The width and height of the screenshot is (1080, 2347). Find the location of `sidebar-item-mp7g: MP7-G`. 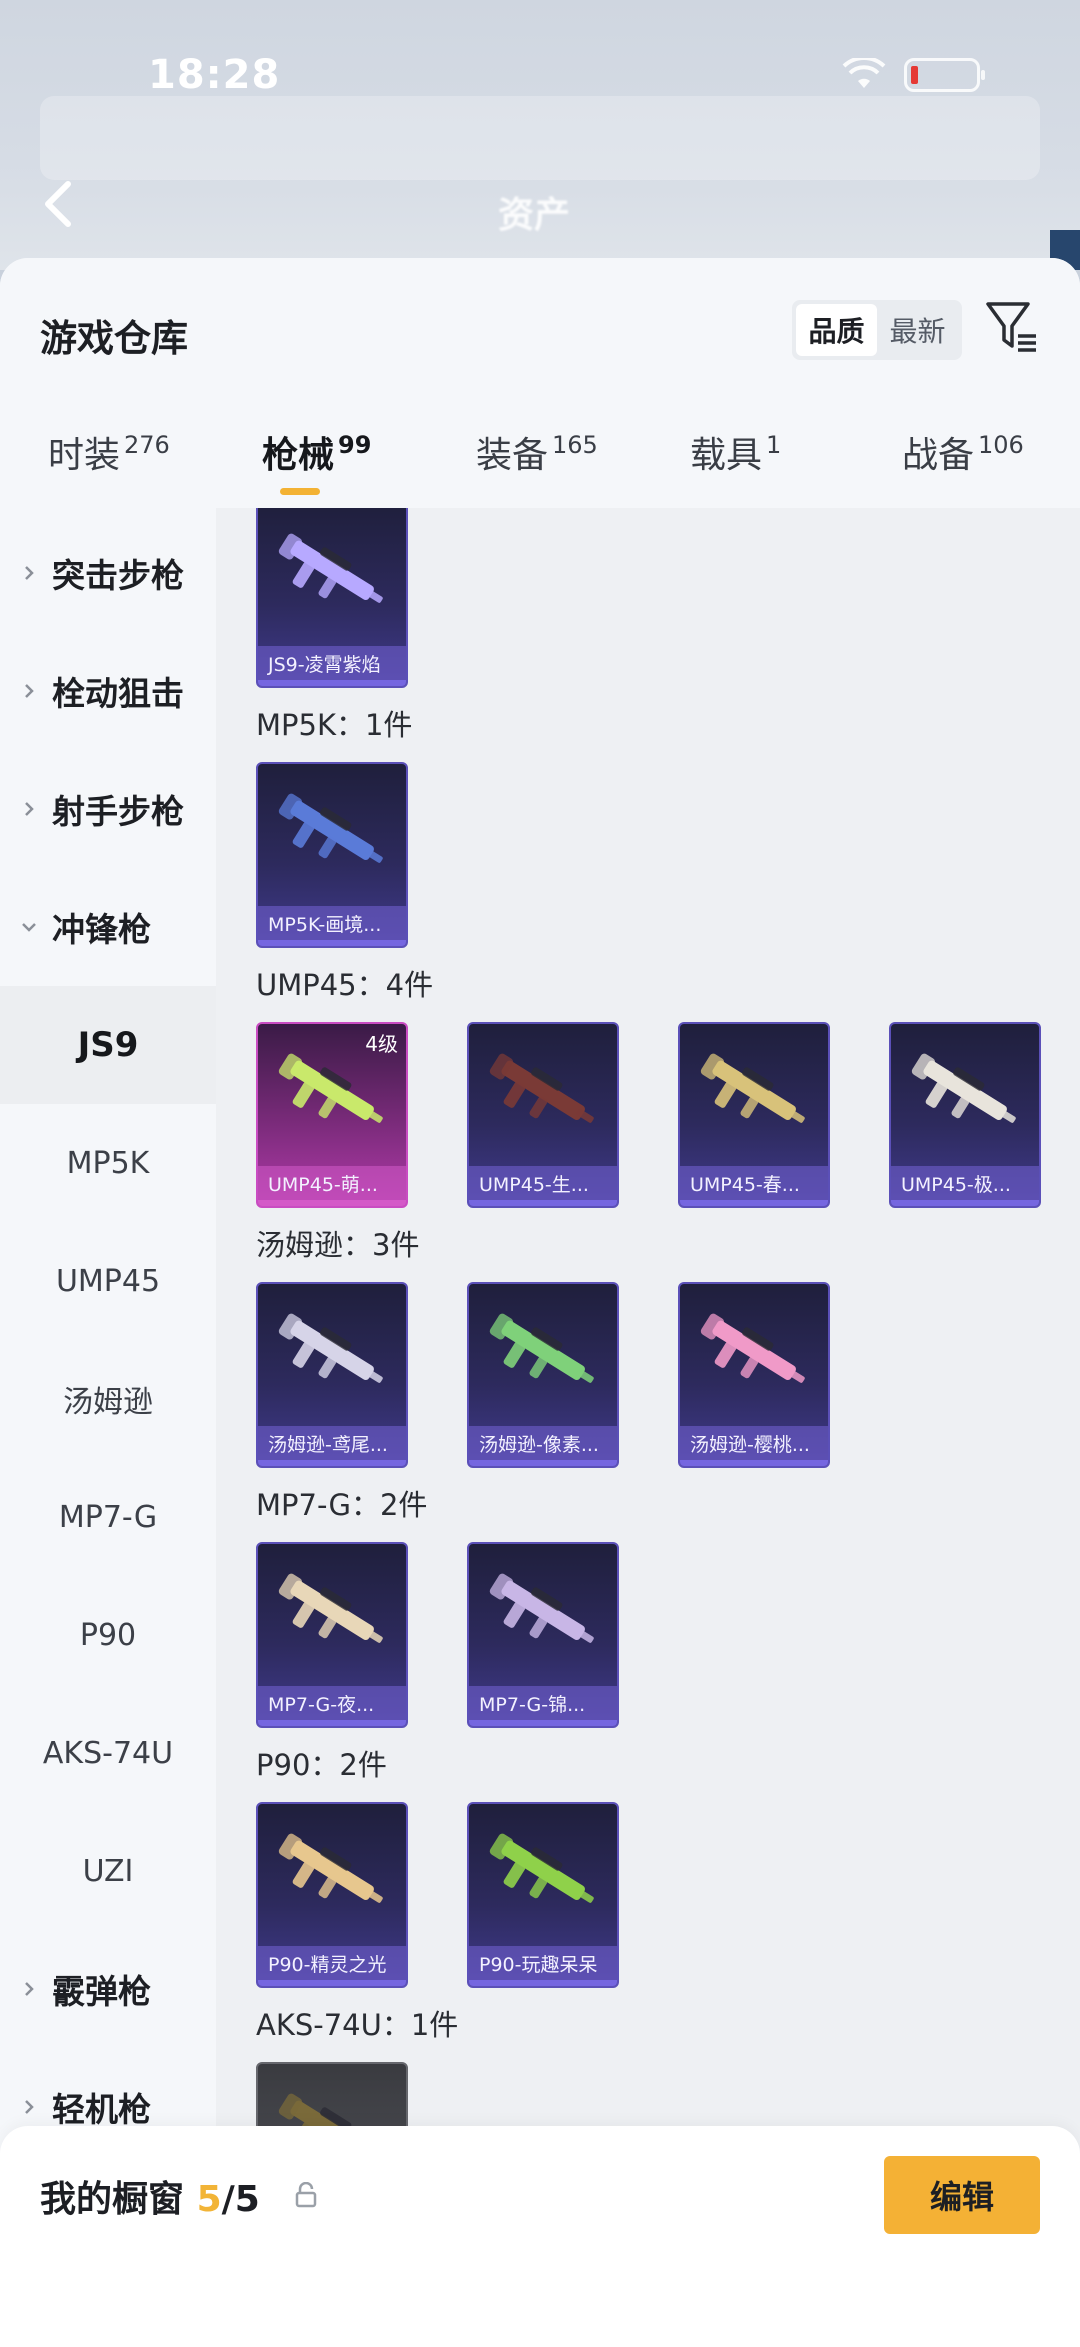

sidebar-item-mp7g: MP7-G is located at coordinates (108, 1517).